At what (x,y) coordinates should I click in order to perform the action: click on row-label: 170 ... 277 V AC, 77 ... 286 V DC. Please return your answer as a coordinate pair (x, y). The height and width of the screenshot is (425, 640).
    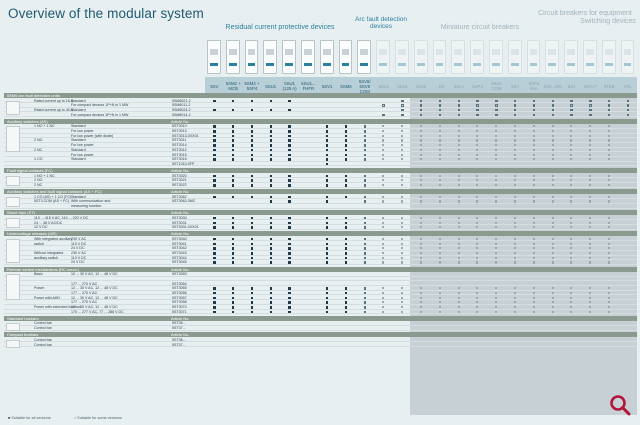
    Looking at the image, I should click on (97, 311).